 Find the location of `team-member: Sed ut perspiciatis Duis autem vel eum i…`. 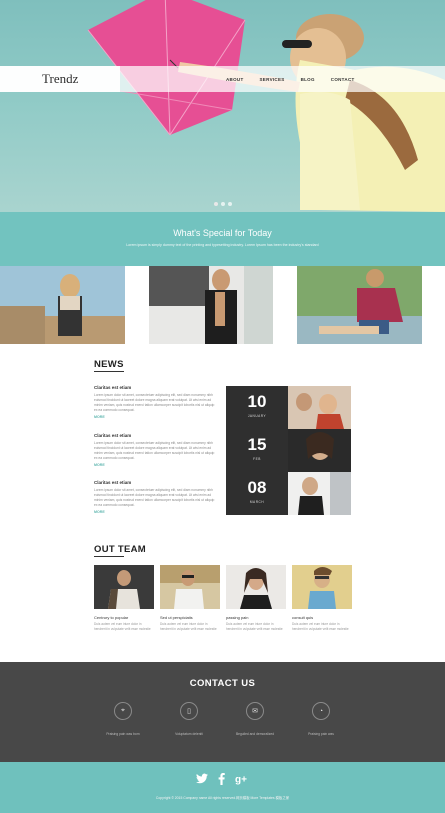

team-member: Sed ut perspiciatis Duis autem vel eum i… is located at coordinates (190, 598).